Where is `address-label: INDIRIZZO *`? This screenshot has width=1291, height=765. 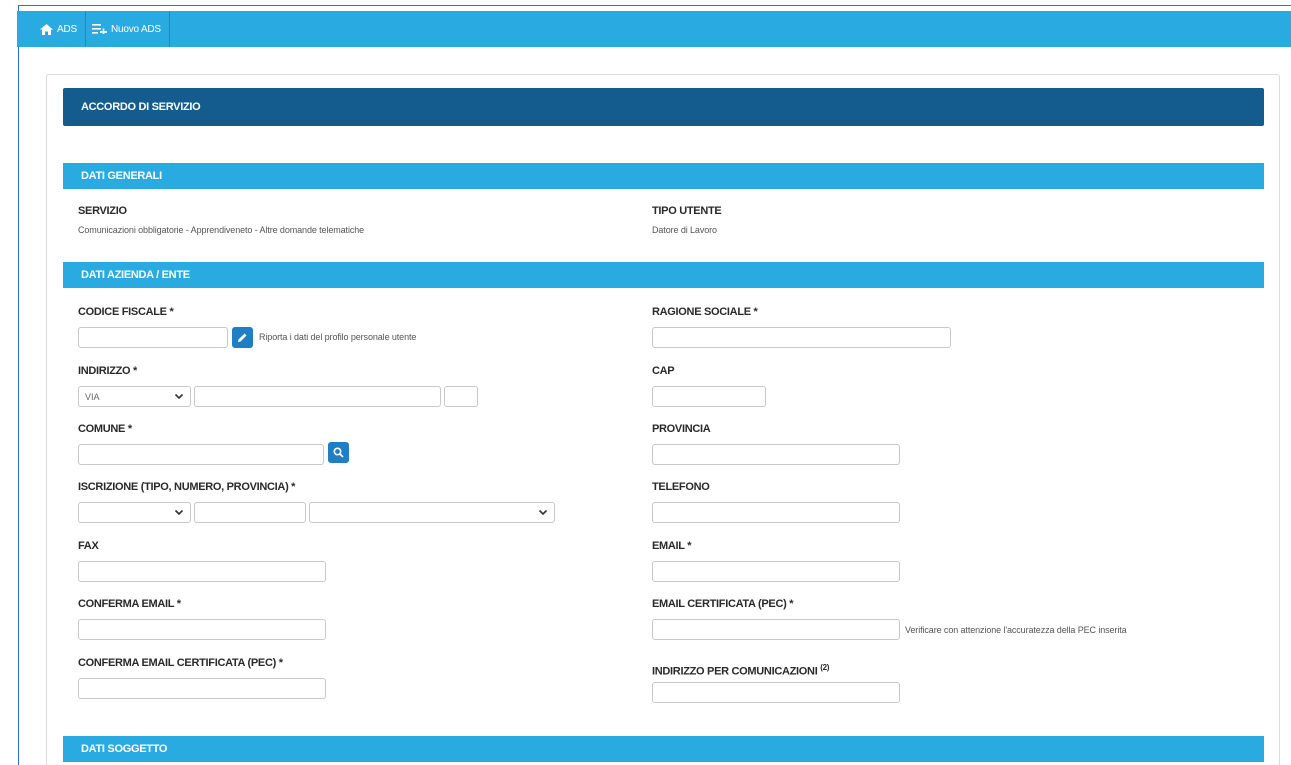 address-label: INDIRIZZO * is located at coordinates (108, 371).